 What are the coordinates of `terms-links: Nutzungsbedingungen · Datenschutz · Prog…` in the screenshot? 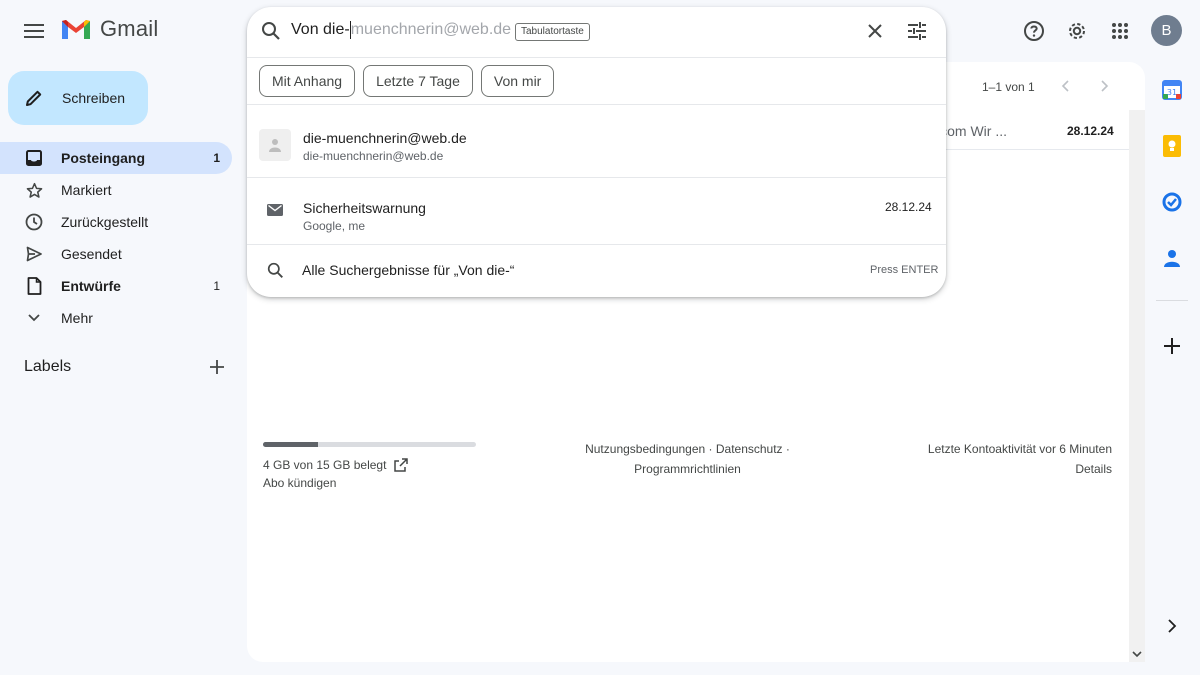 It's located at (687, 459).